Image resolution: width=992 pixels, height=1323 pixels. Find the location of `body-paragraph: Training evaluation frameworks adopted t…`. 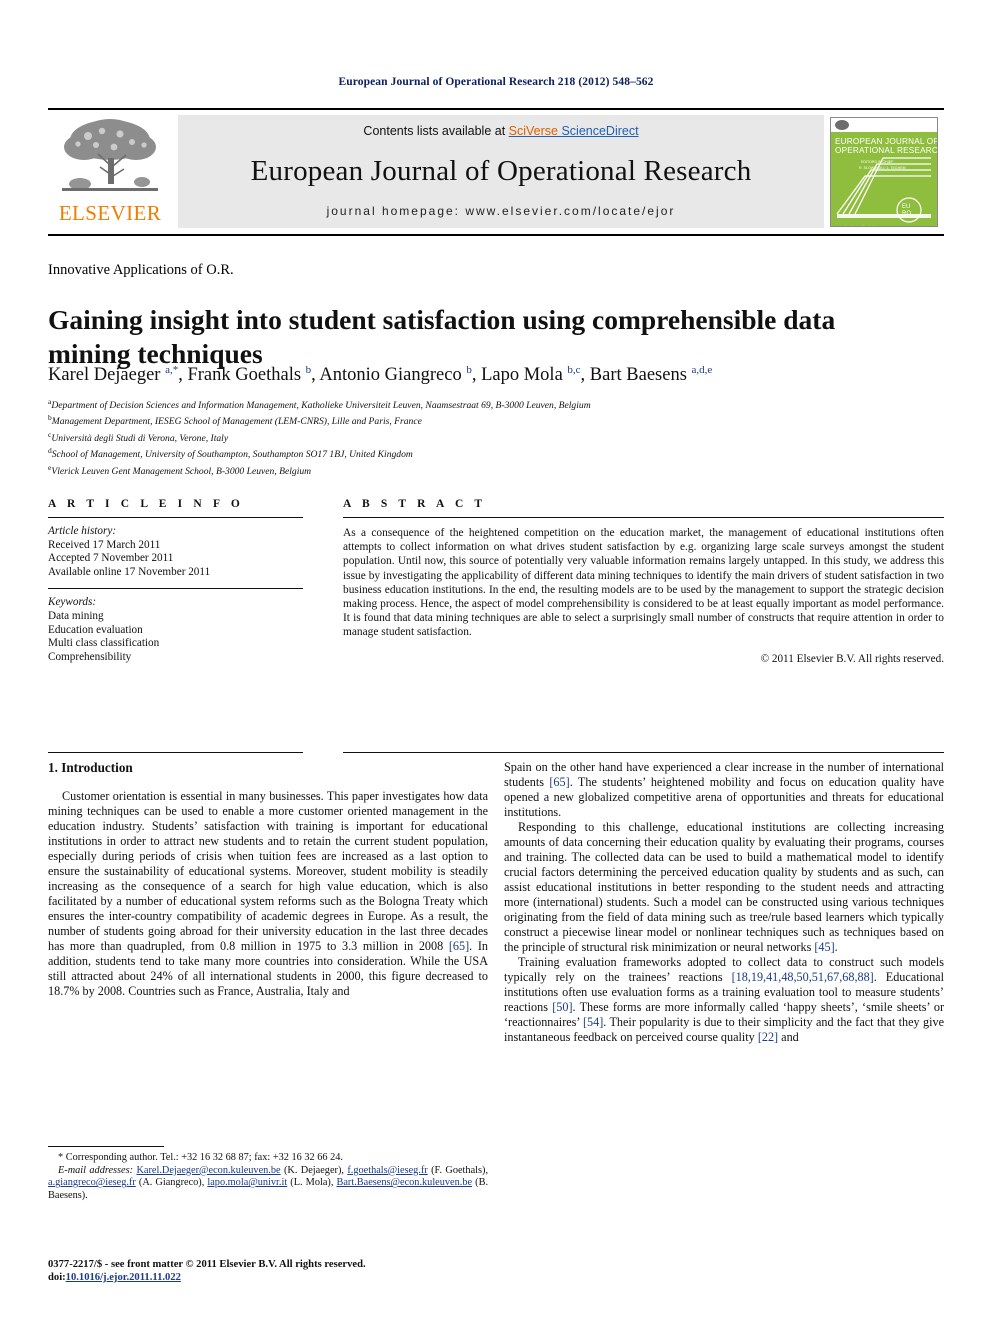

body-paragraph: Training evaluation frameworks adopted t… is located at coordinates (724, 999).